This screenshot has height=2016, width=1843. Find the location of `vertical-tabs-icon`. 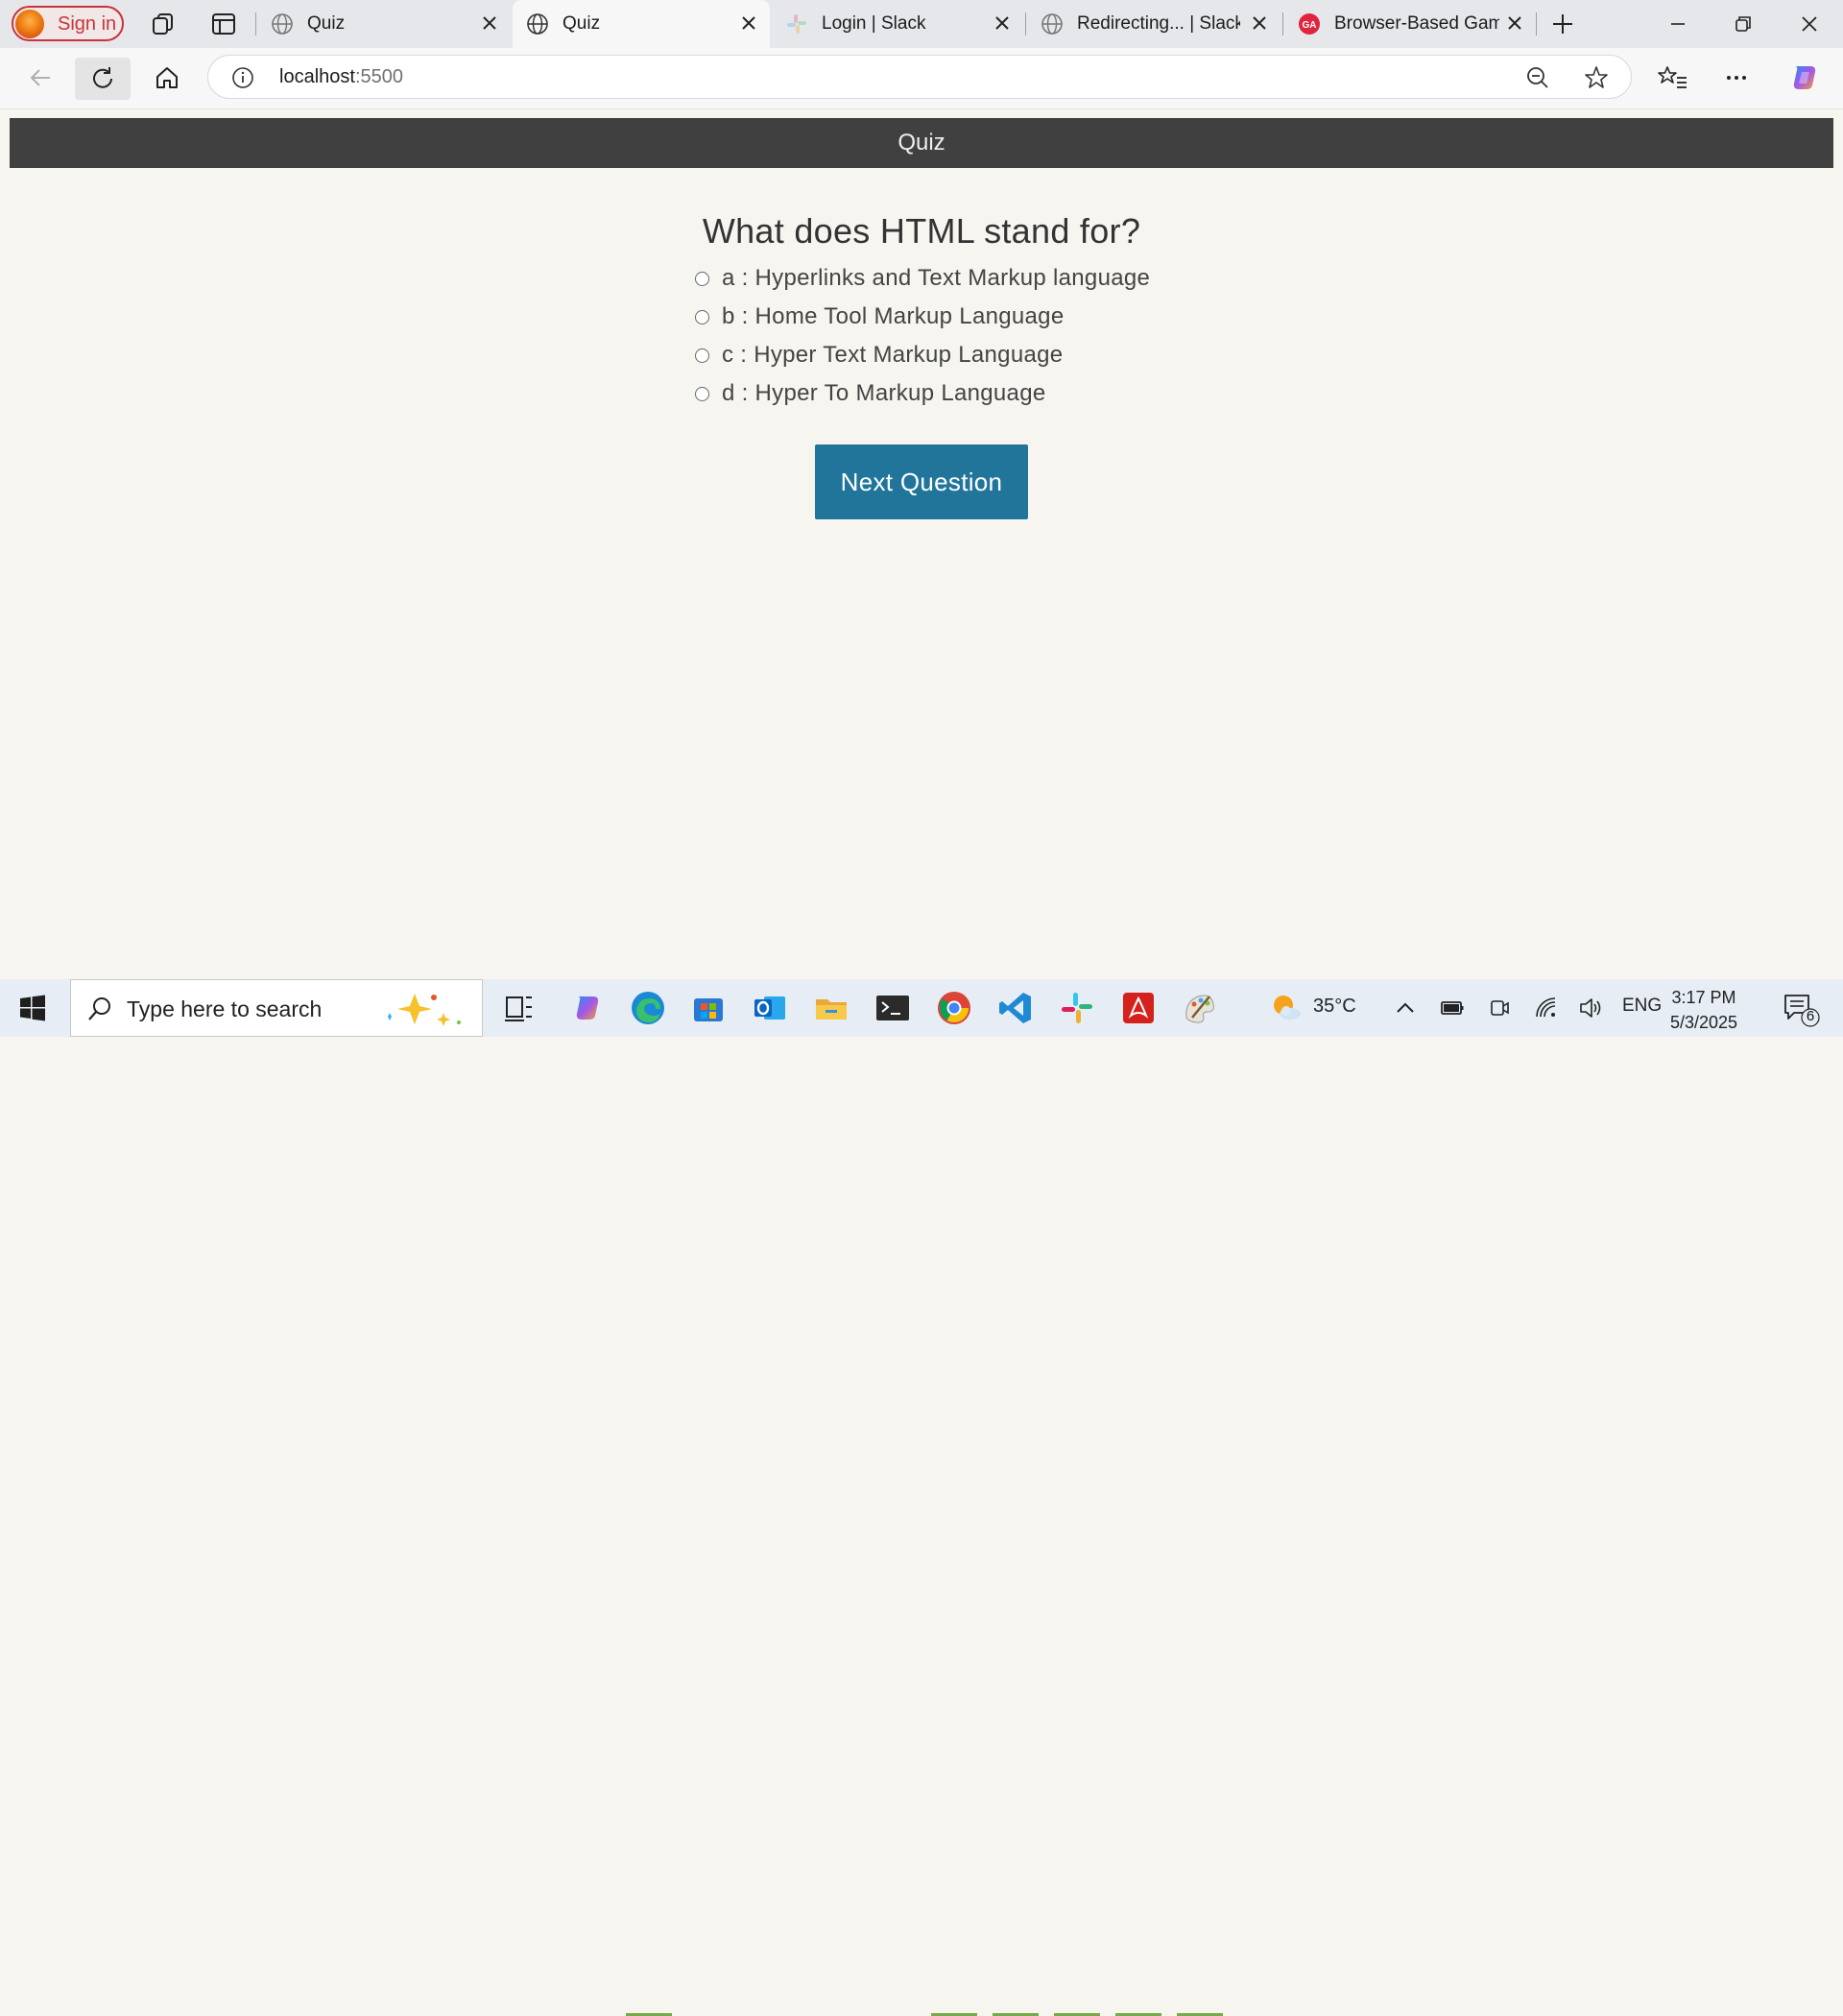

vertical-tabs-icon is located at coordinates (223, 24).